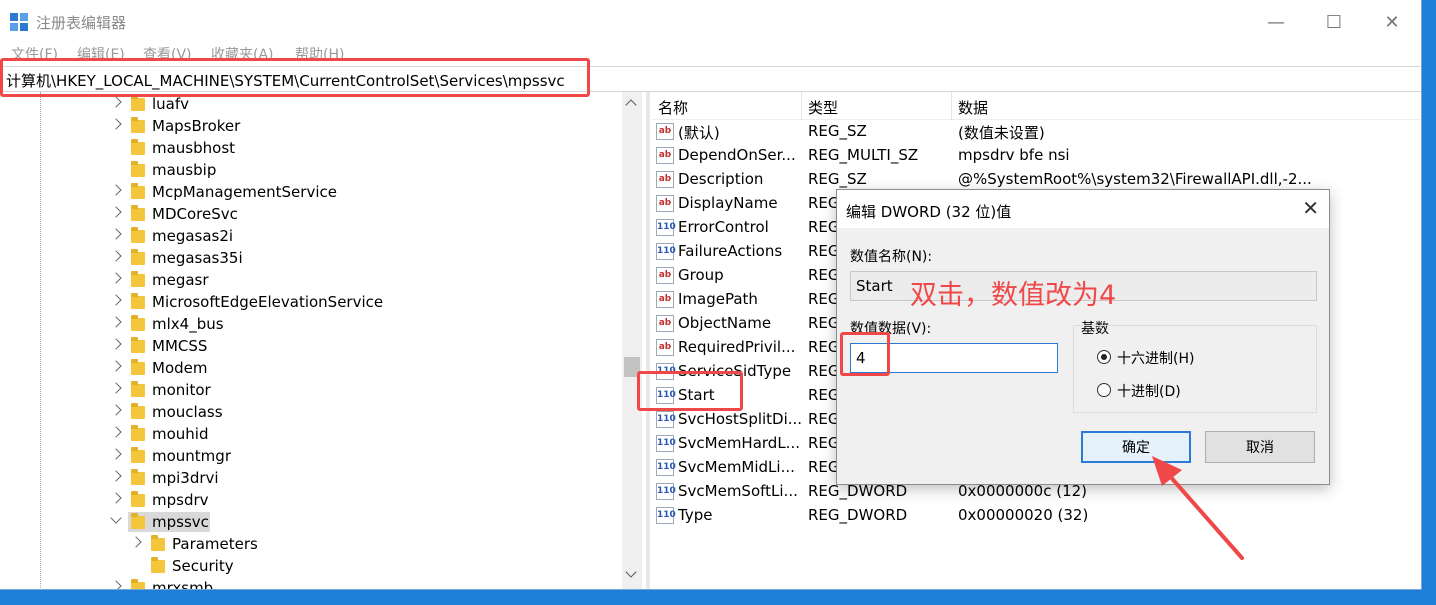 The width and height of the screenshot is (1436, 605). Describe the element at coordinates (180, 500) in the screenshot. I see `tree-item-label: mpsdrv` at that location.